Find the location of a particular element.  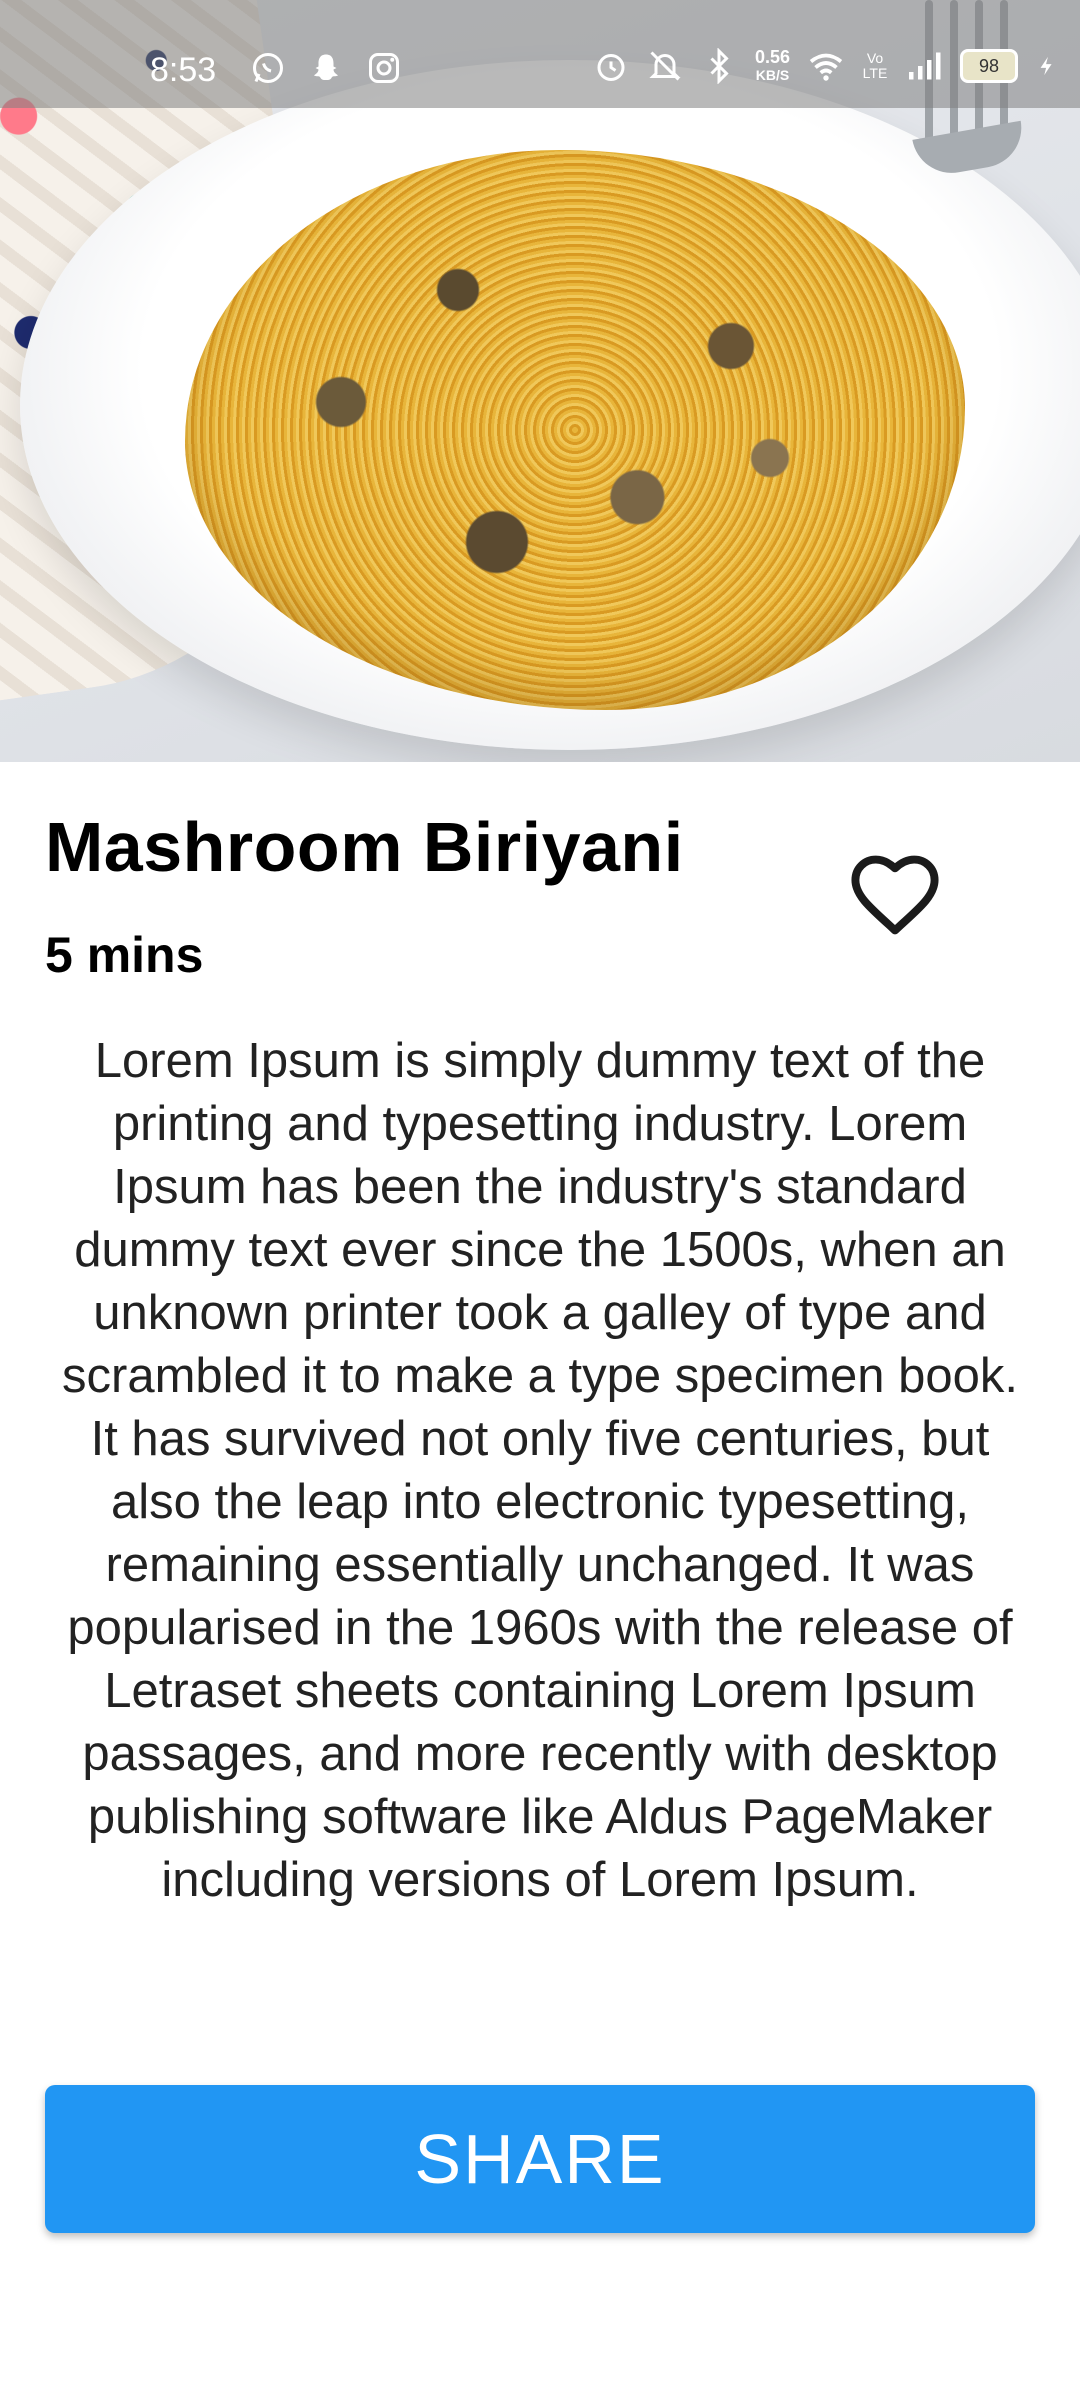

bluetooth-icon is located at coordinates (719, 66).